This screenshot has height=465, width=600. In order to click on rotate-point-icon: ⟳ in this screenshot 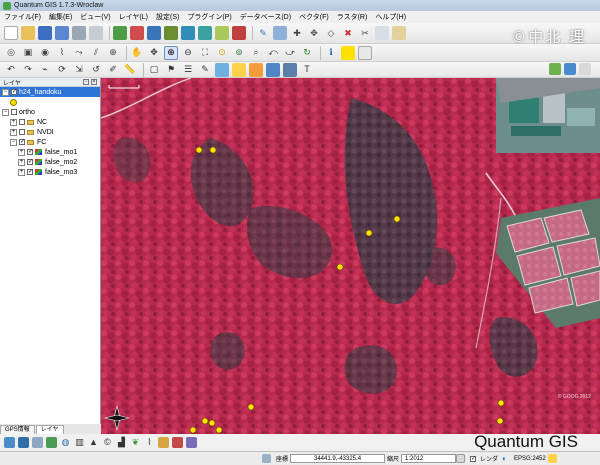, I will do `click(62, 70)`.